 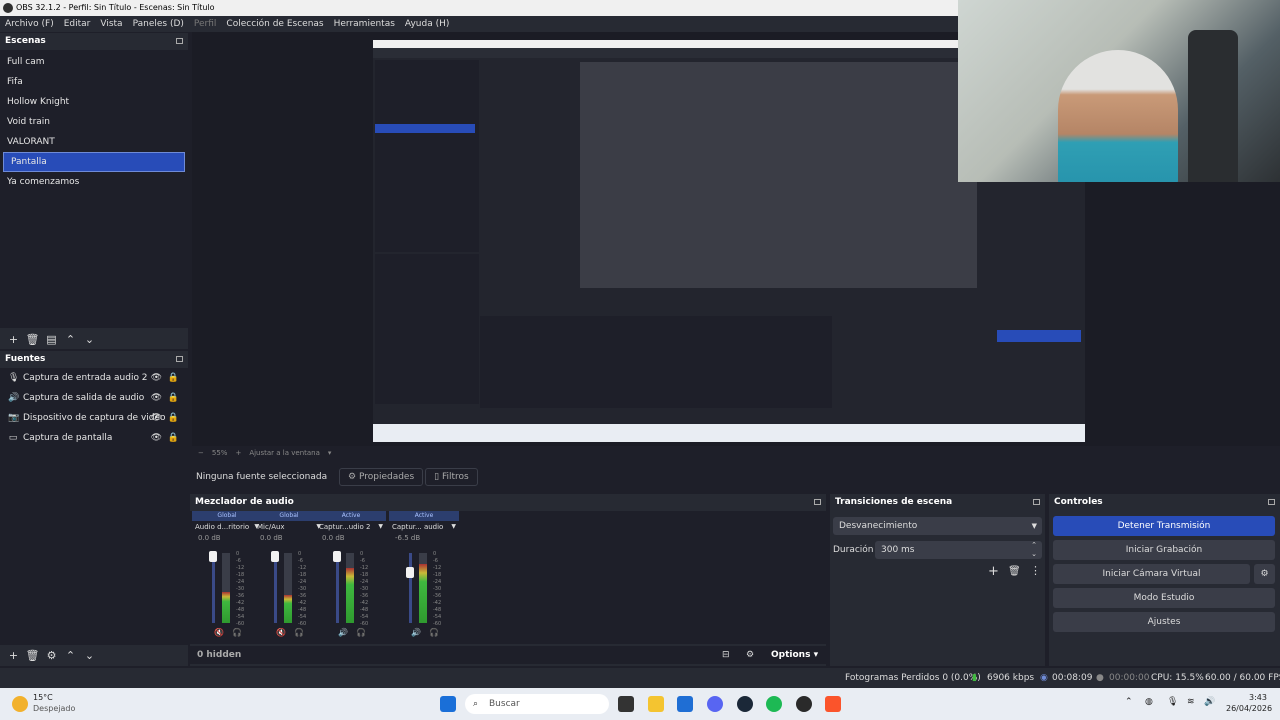 What do you see at coordinates (51, 655) in the screenshot?
I see `source-settings-icon: ⚙` at bounding box center [51, 655].